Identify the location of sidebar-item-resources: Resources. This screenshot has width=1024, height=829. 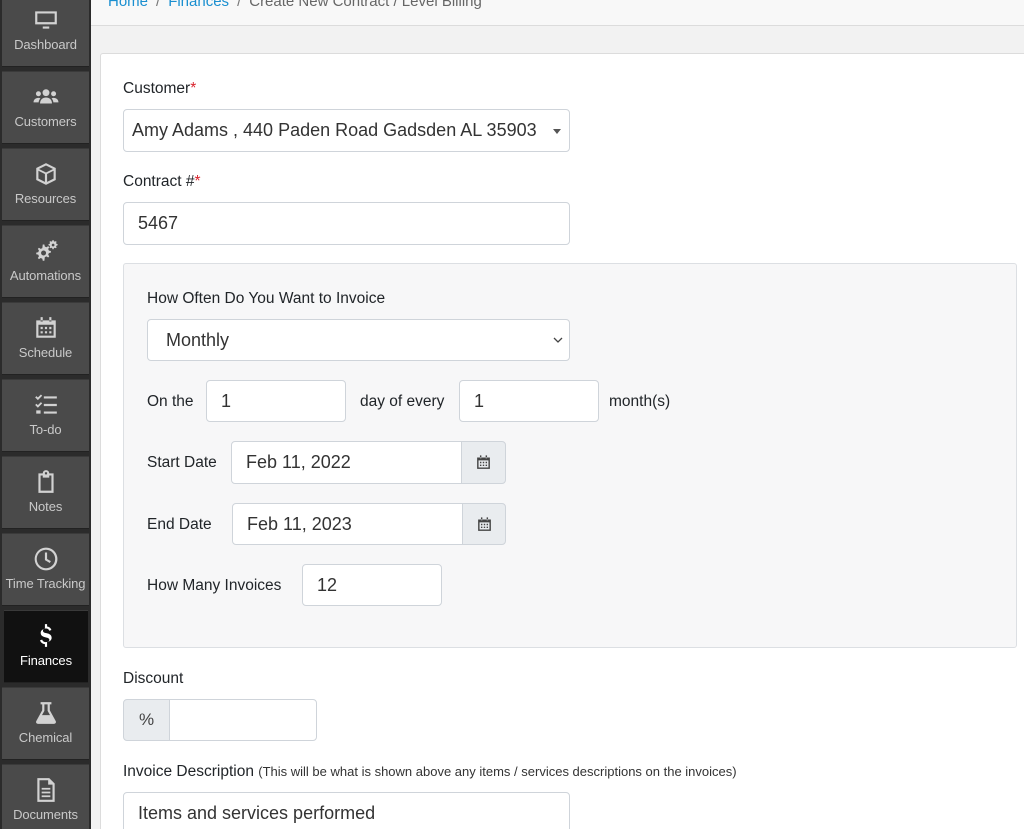
(45, 184).